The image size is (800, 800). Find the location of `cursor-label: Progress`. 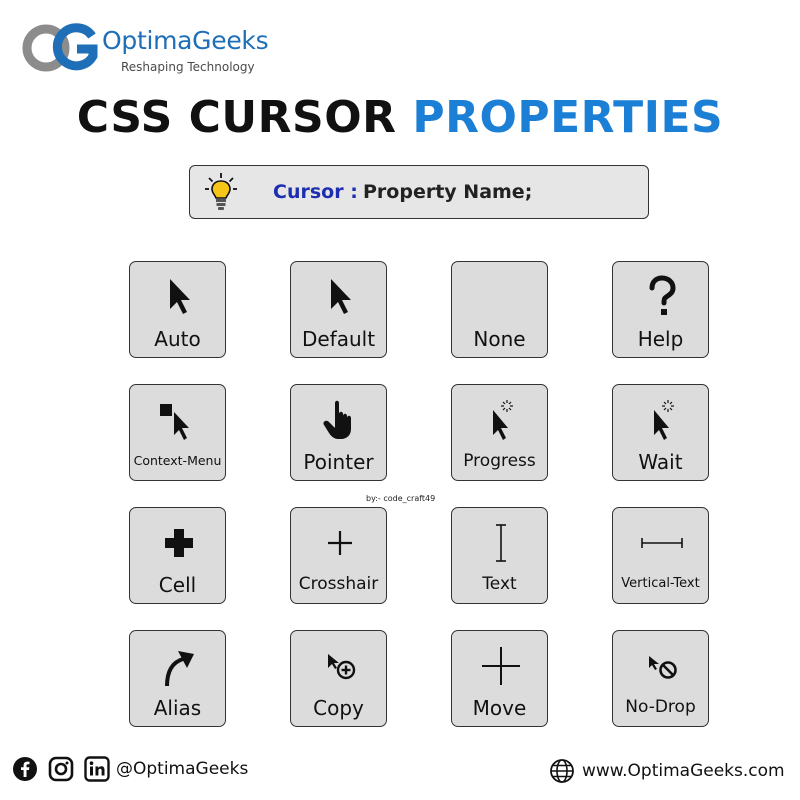

cursor-label: Progress is located at coordinates (499, 461).